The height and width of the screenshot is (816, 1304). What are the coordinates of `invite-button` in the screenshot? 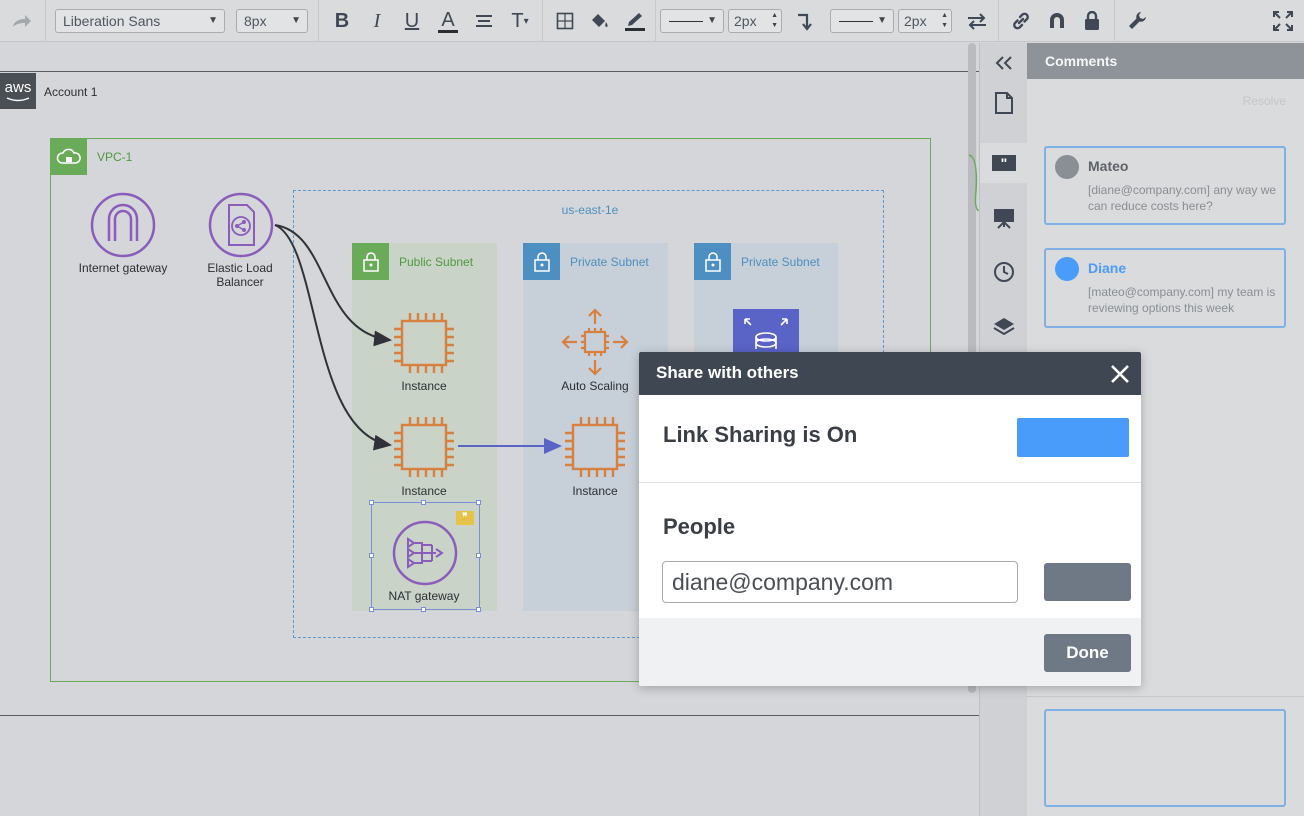 It's located at (1087, 582).